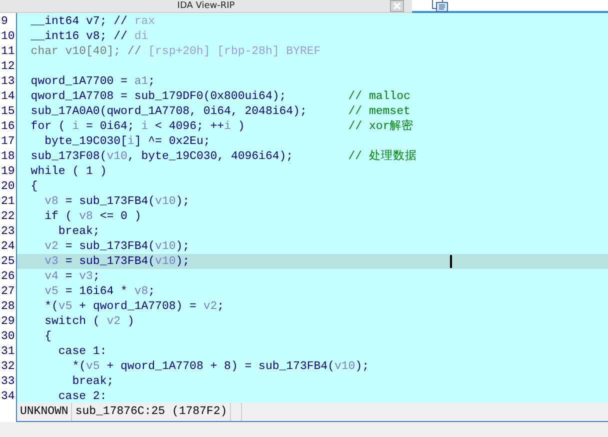  I want to click on line-number: 9, so click(4, 21).